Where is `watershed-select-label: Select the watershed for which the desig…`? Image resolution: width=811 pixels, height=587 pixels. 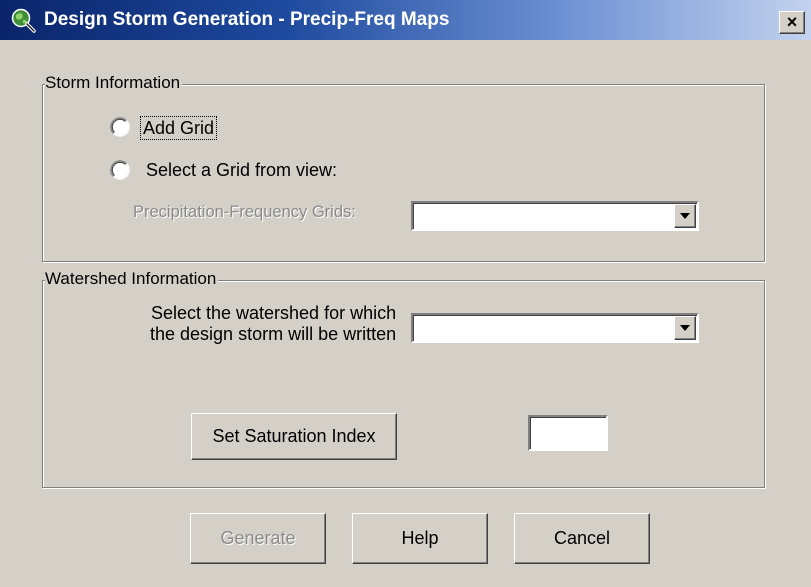 watershed-select-label: Select the watershed for which the desig… is located at coordinates (273, 324).